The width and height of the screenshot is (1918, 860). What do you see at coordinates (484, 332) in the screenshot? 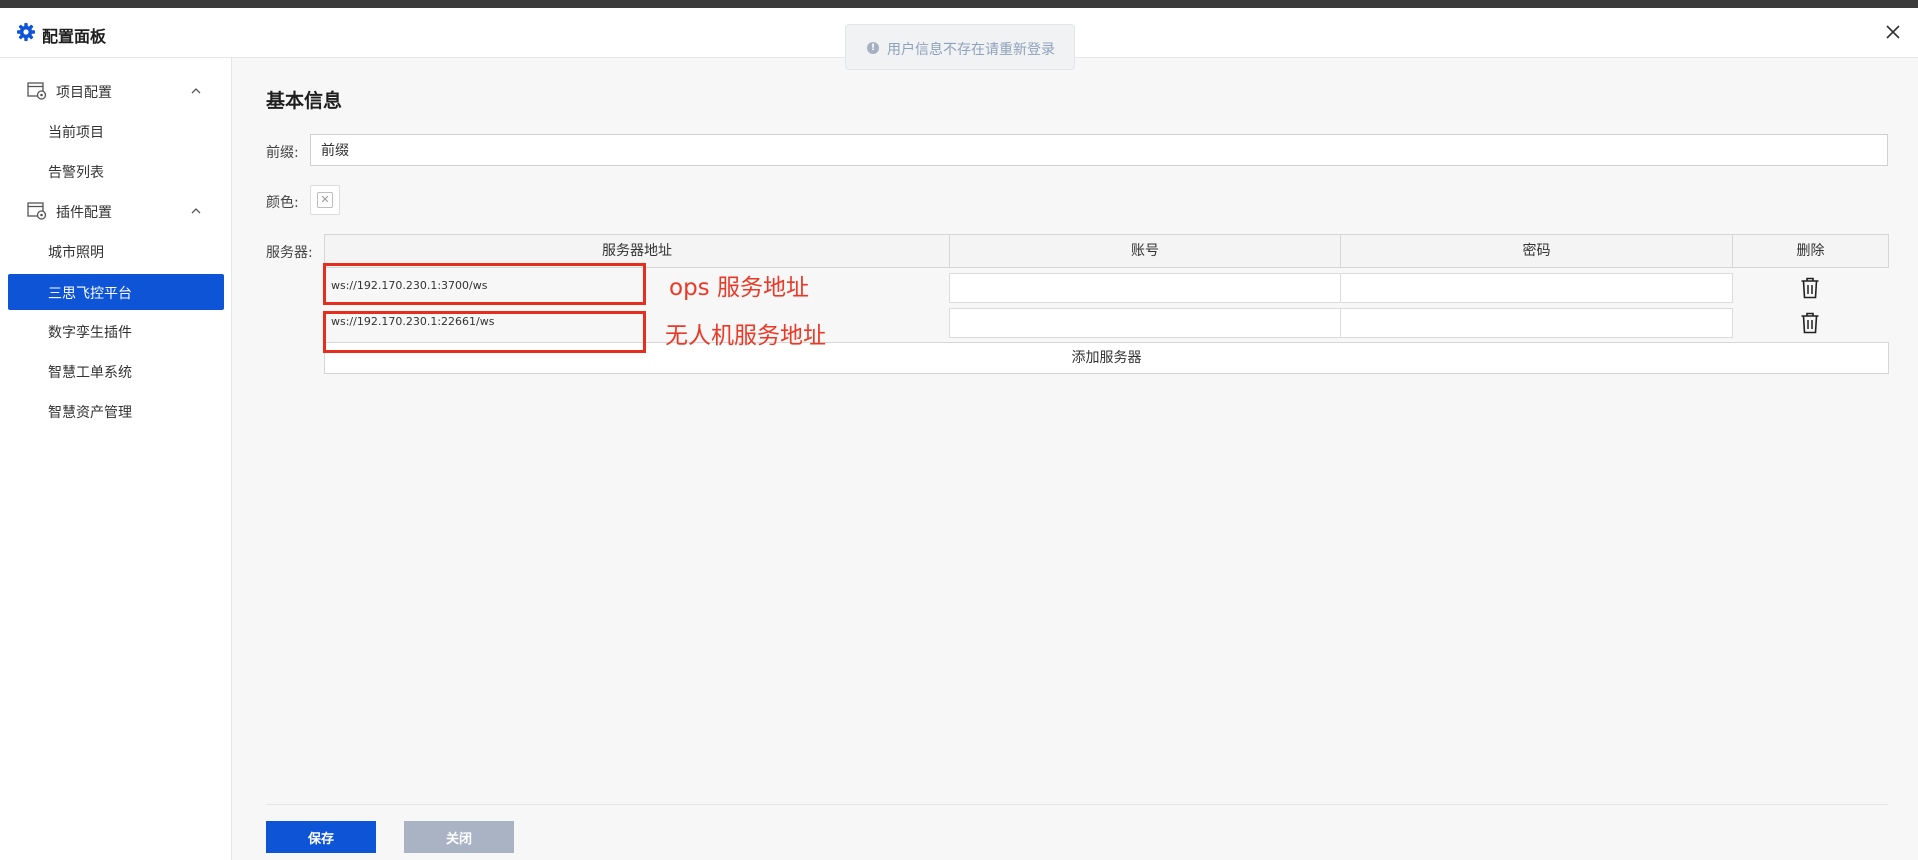
I see `annotation-box-drone` at bounding box center [484, 332].